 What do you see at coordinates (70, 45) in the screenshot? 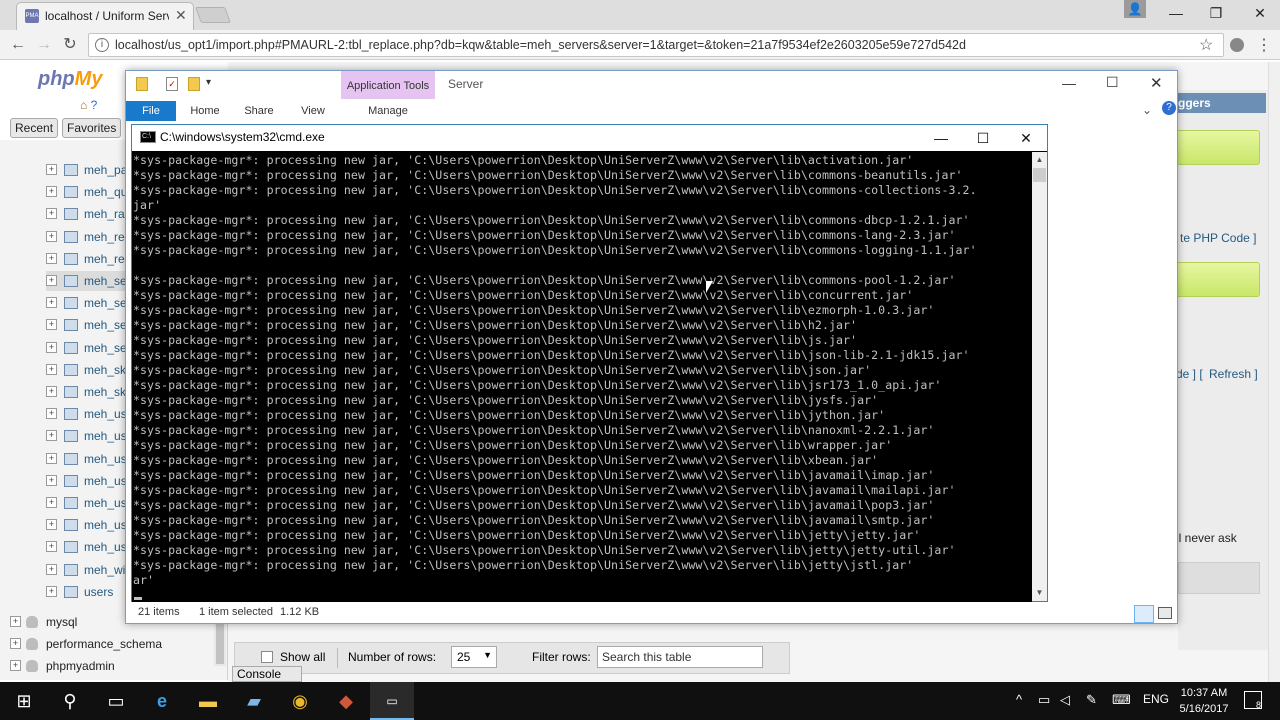
I see `reload-icon: ↻` at bounding box center [70, 45].